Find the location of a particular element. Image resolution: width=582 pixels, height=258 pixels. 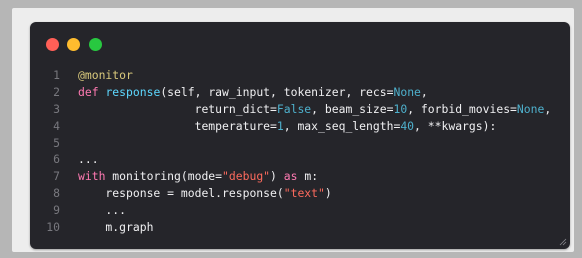

code-token: 40 is located at coordinates (407, 125).